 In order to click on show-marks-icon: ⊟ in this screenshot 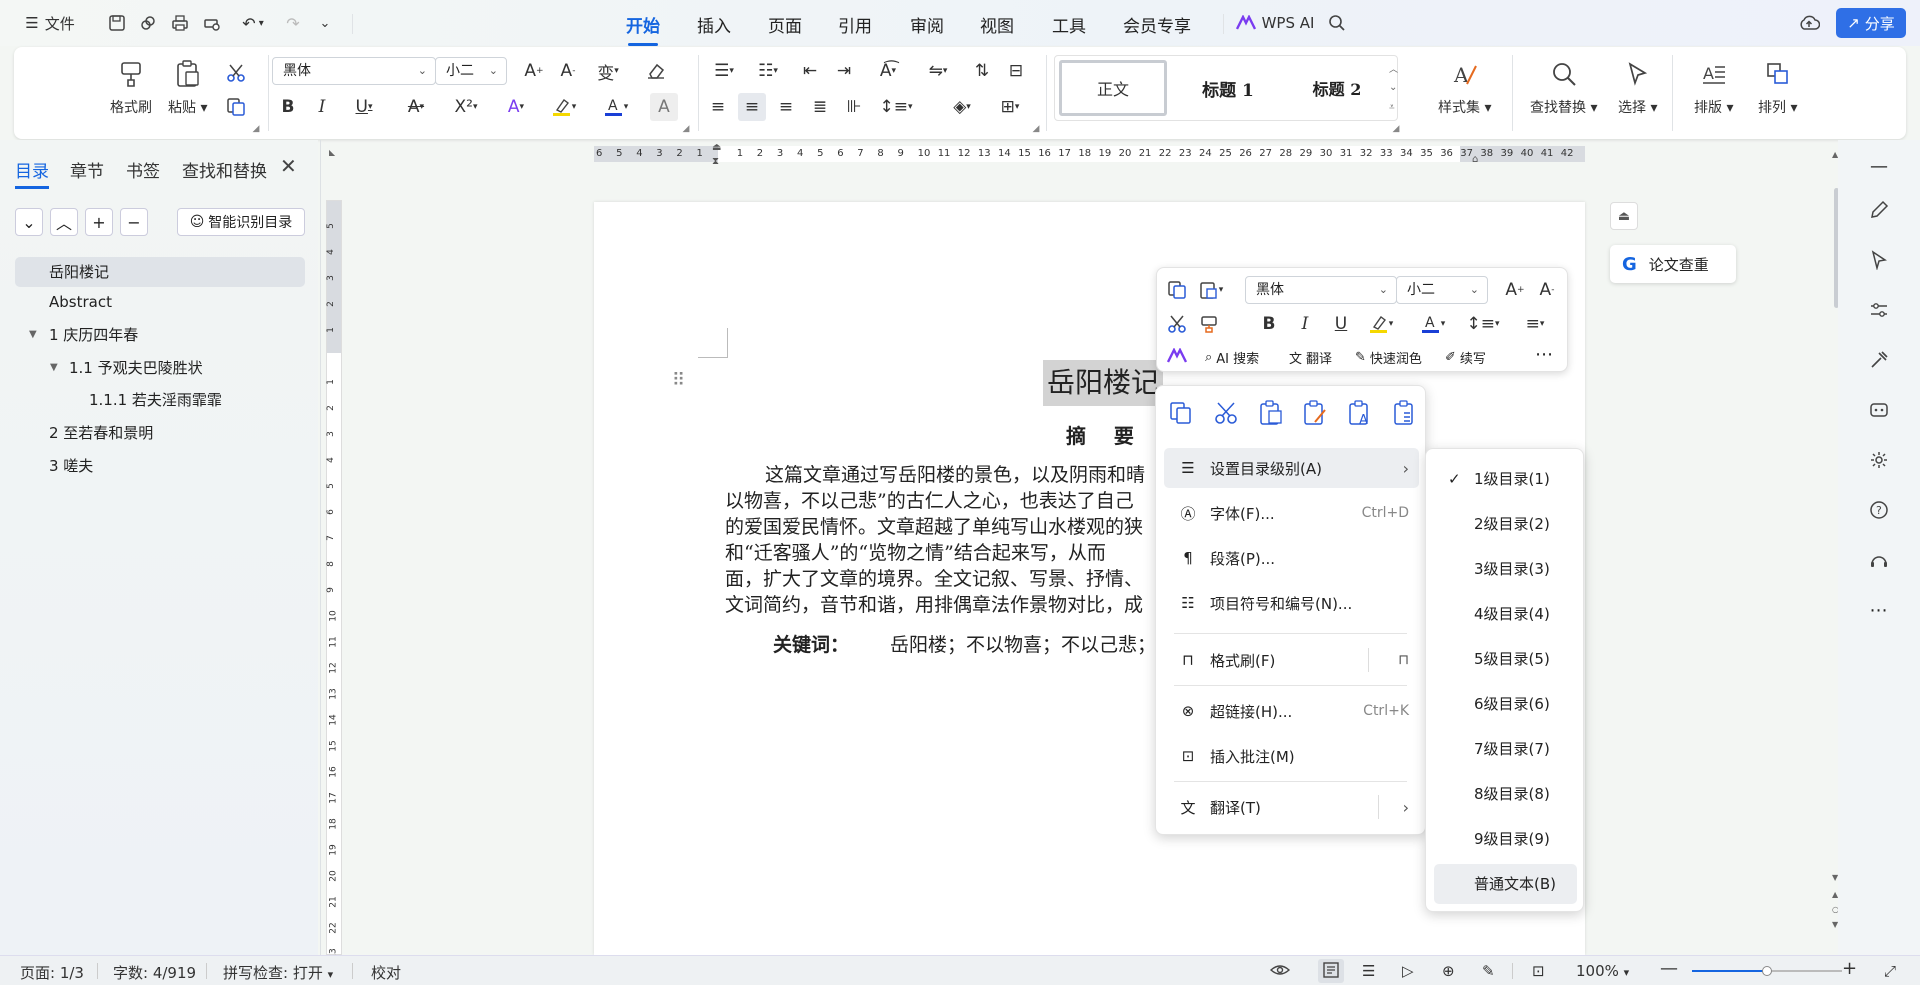, I will do `click(1016, 71)`.